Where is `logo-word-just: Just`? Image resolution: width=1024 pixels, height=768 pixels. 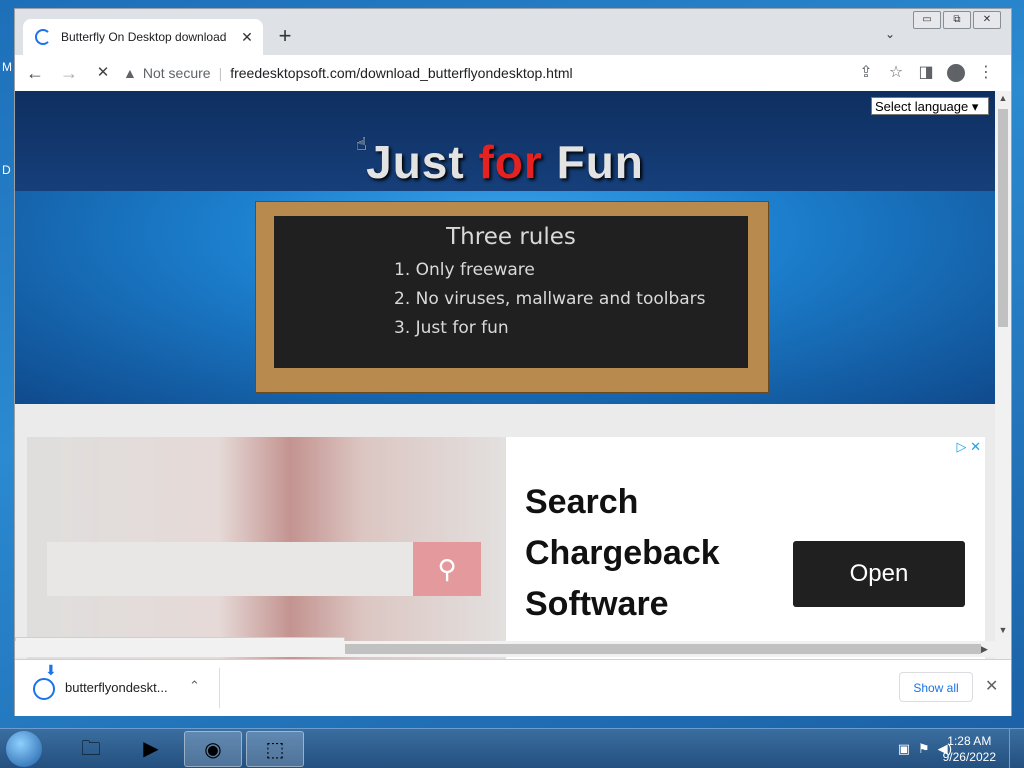
logo-word-just: Just is located at coordinates (415, 162).